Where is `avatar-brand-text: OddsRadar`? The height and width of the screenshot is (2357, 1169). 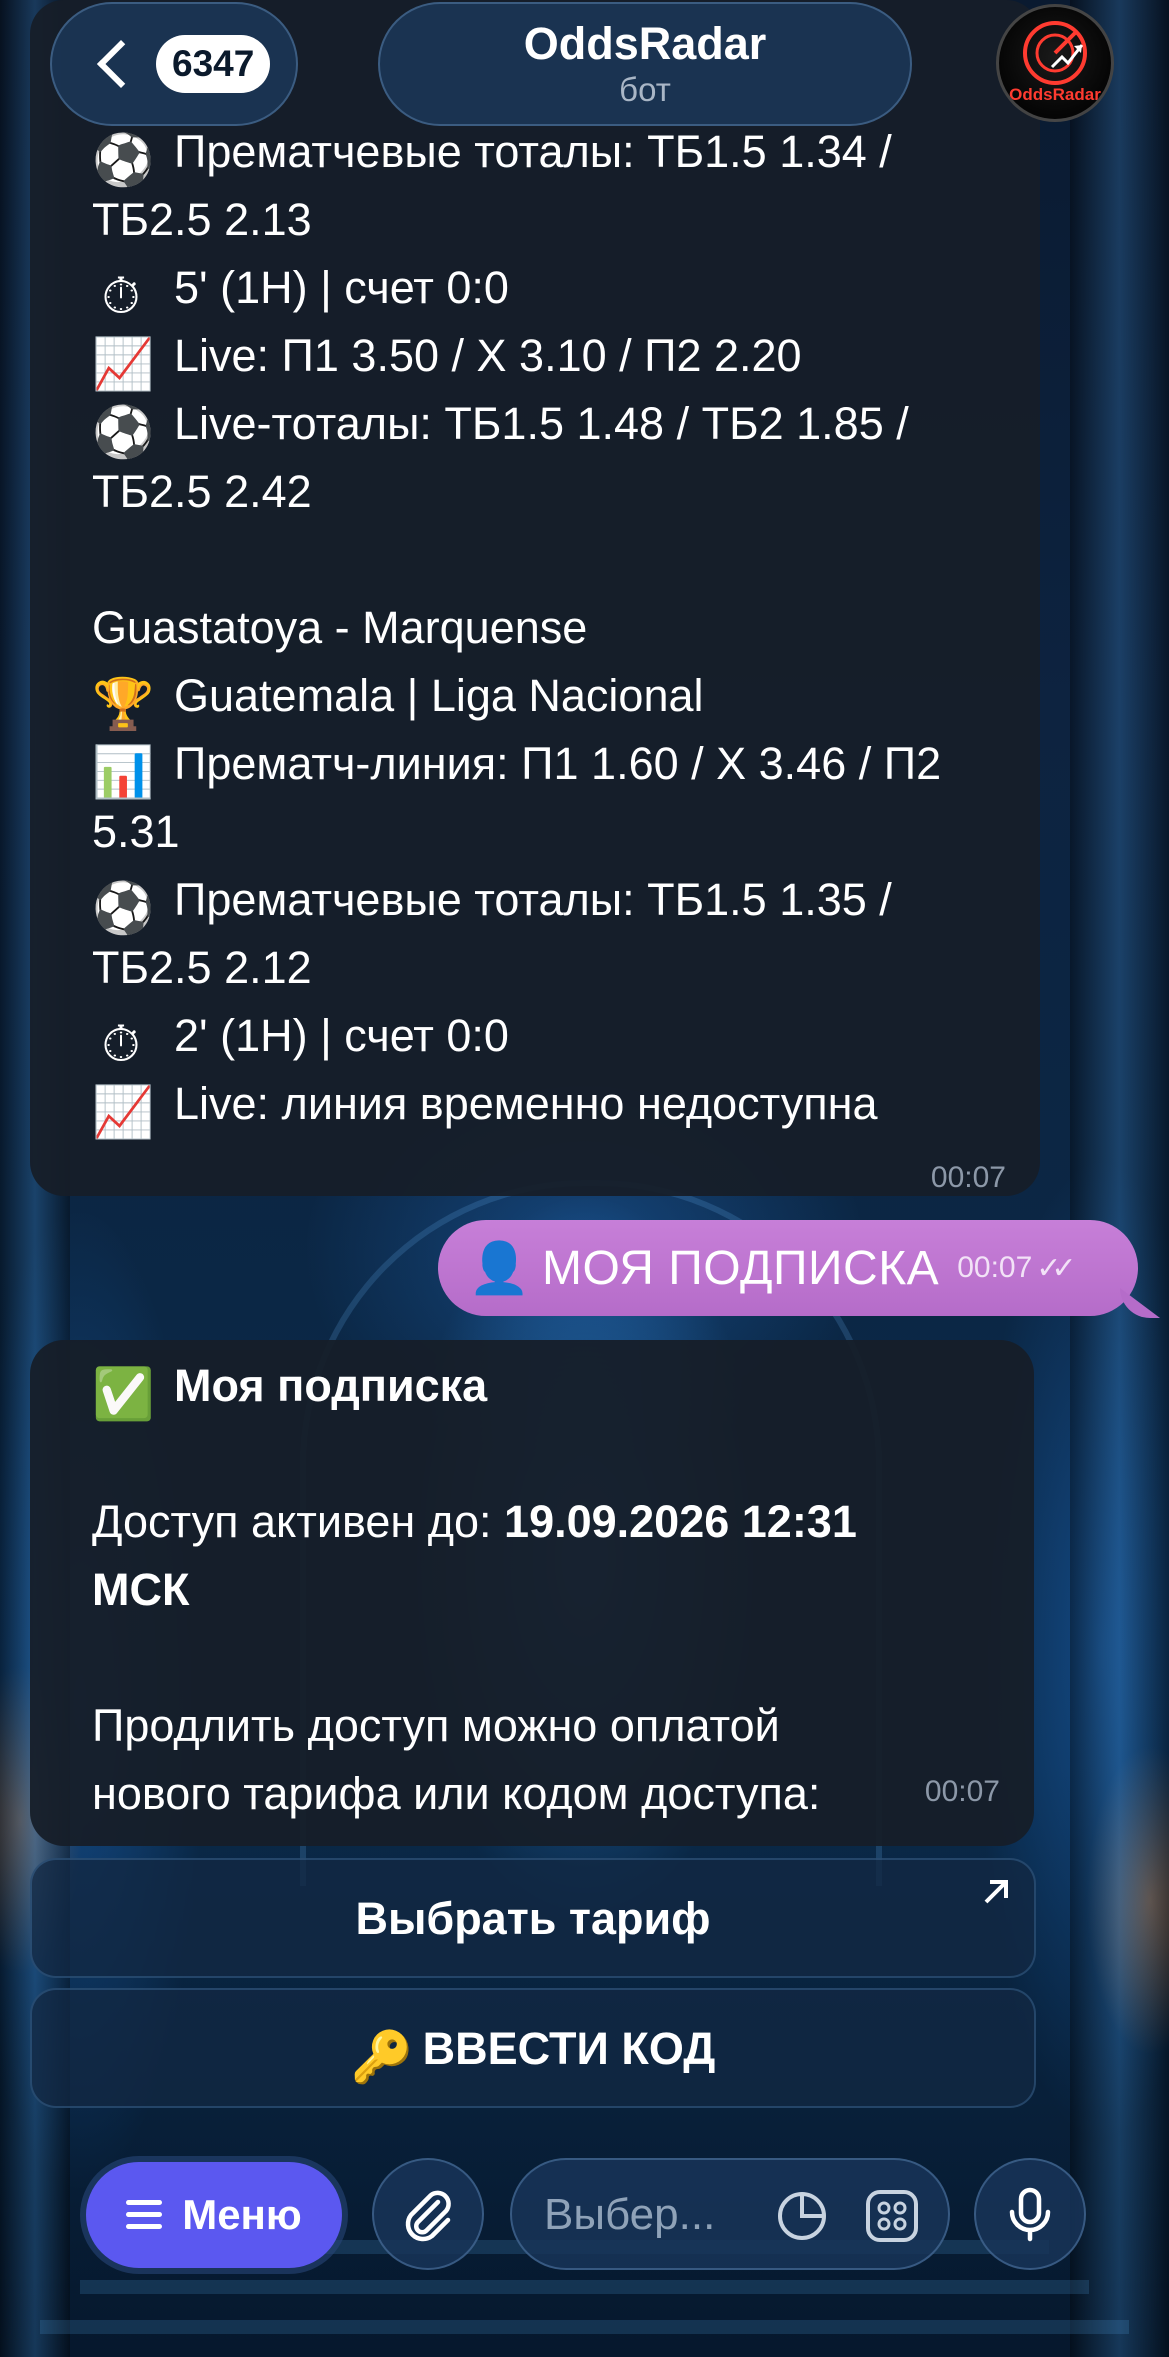 avatar-brand-text: OddsRadar is located at coordinates (1055, 94).